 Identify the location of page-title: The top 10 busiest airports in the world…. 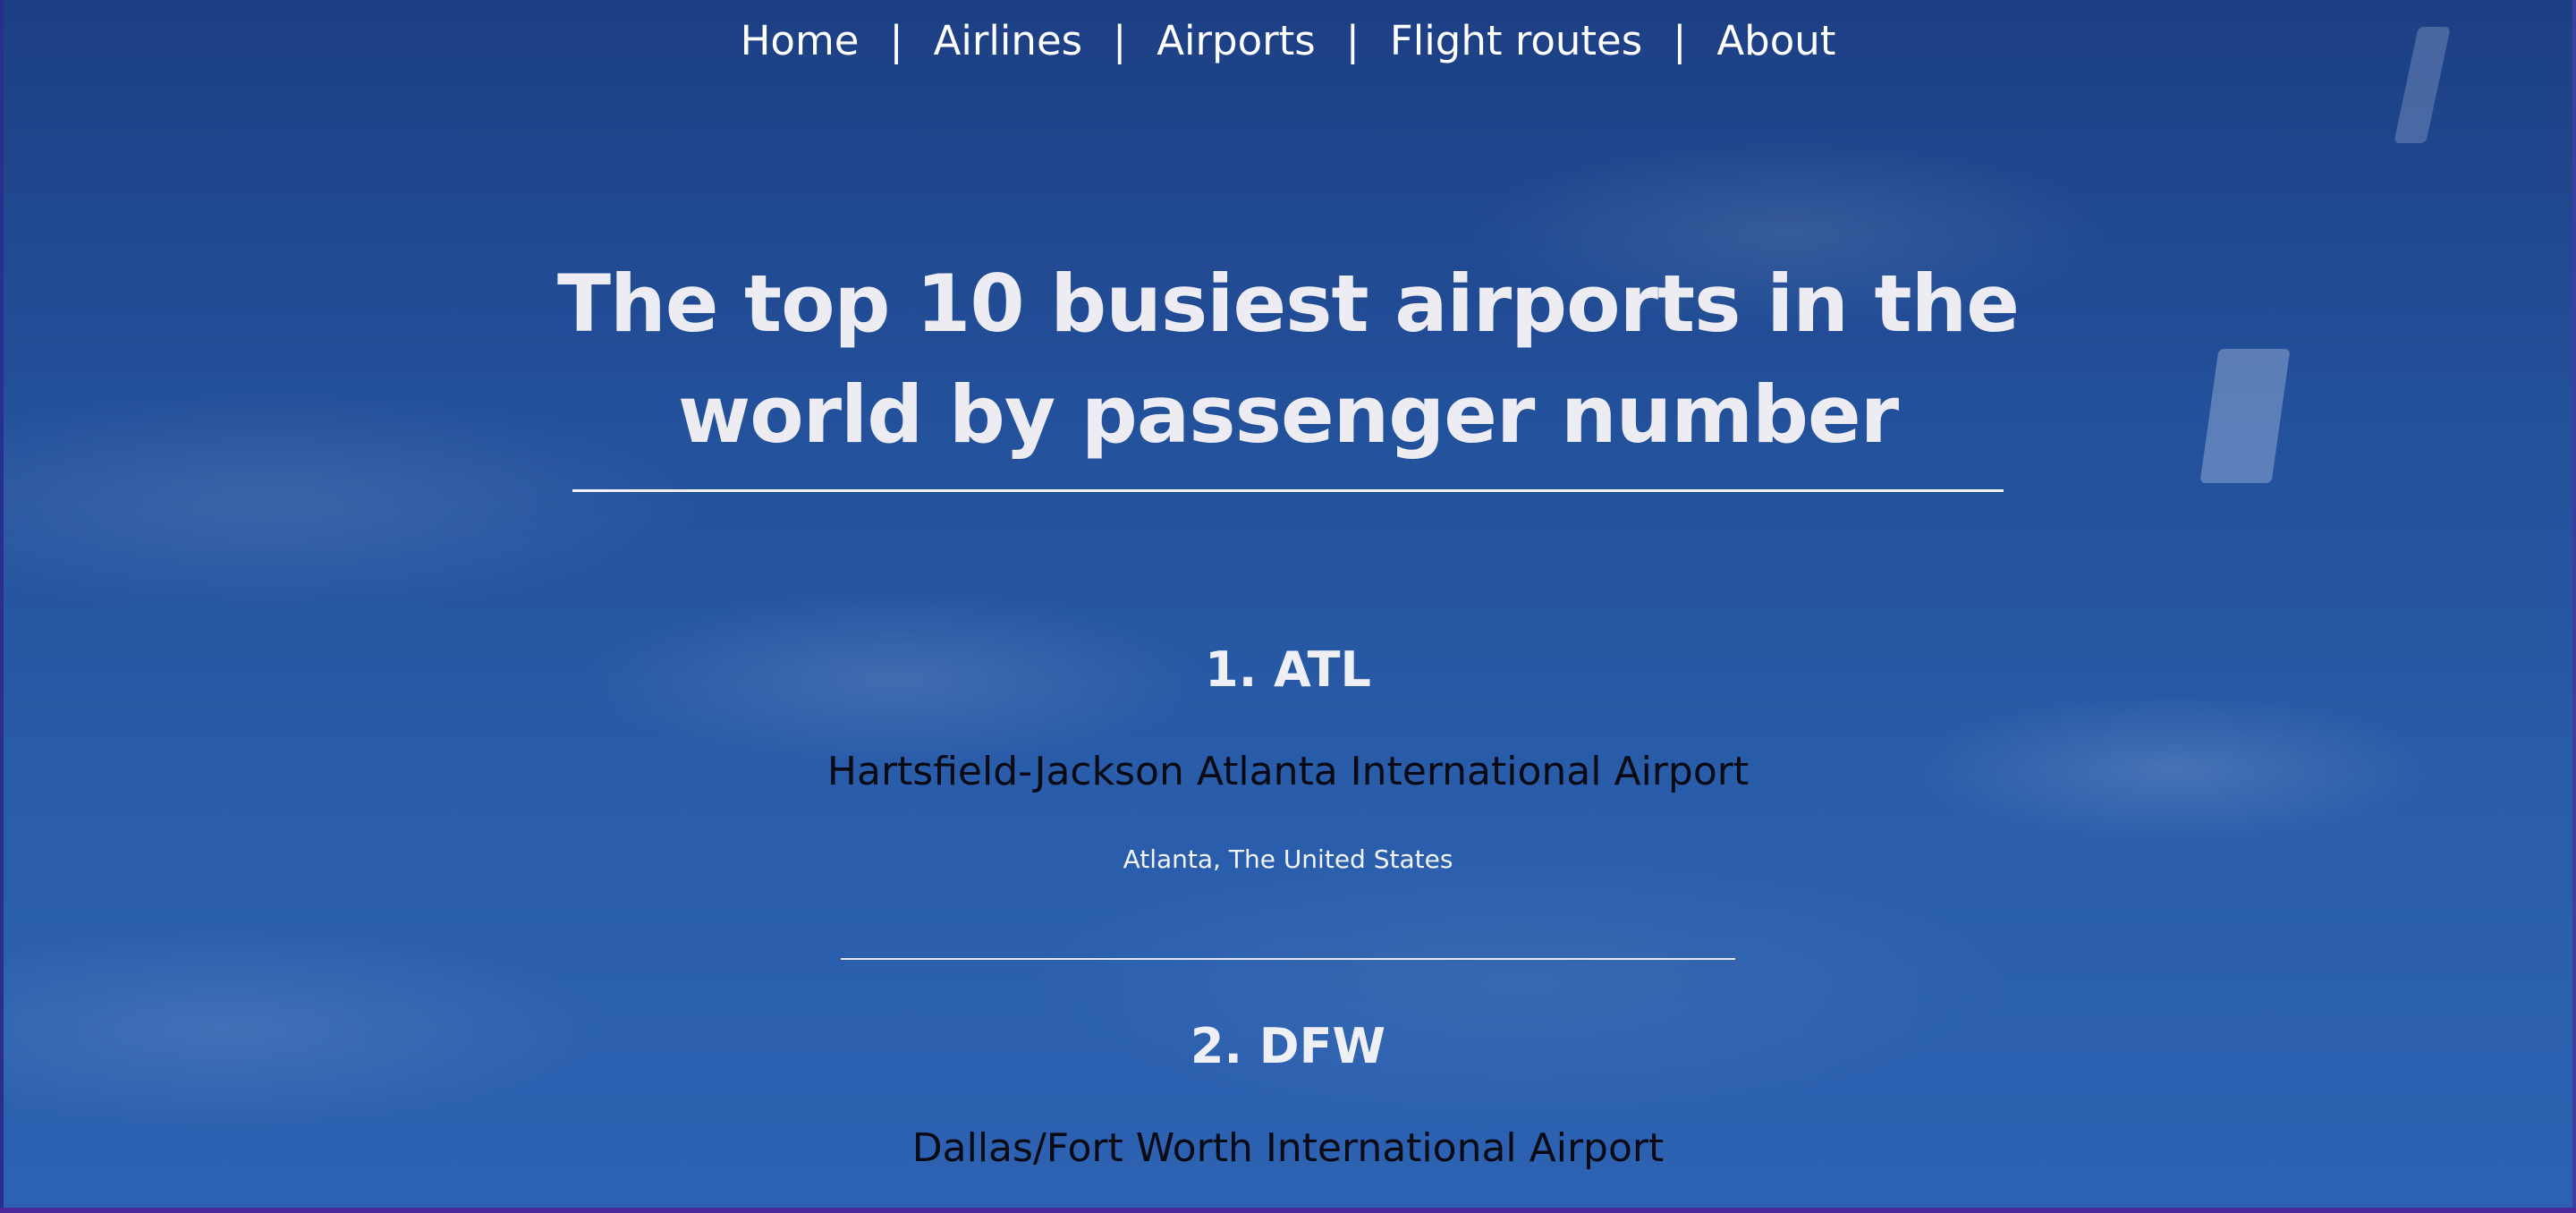
(1288, 360).